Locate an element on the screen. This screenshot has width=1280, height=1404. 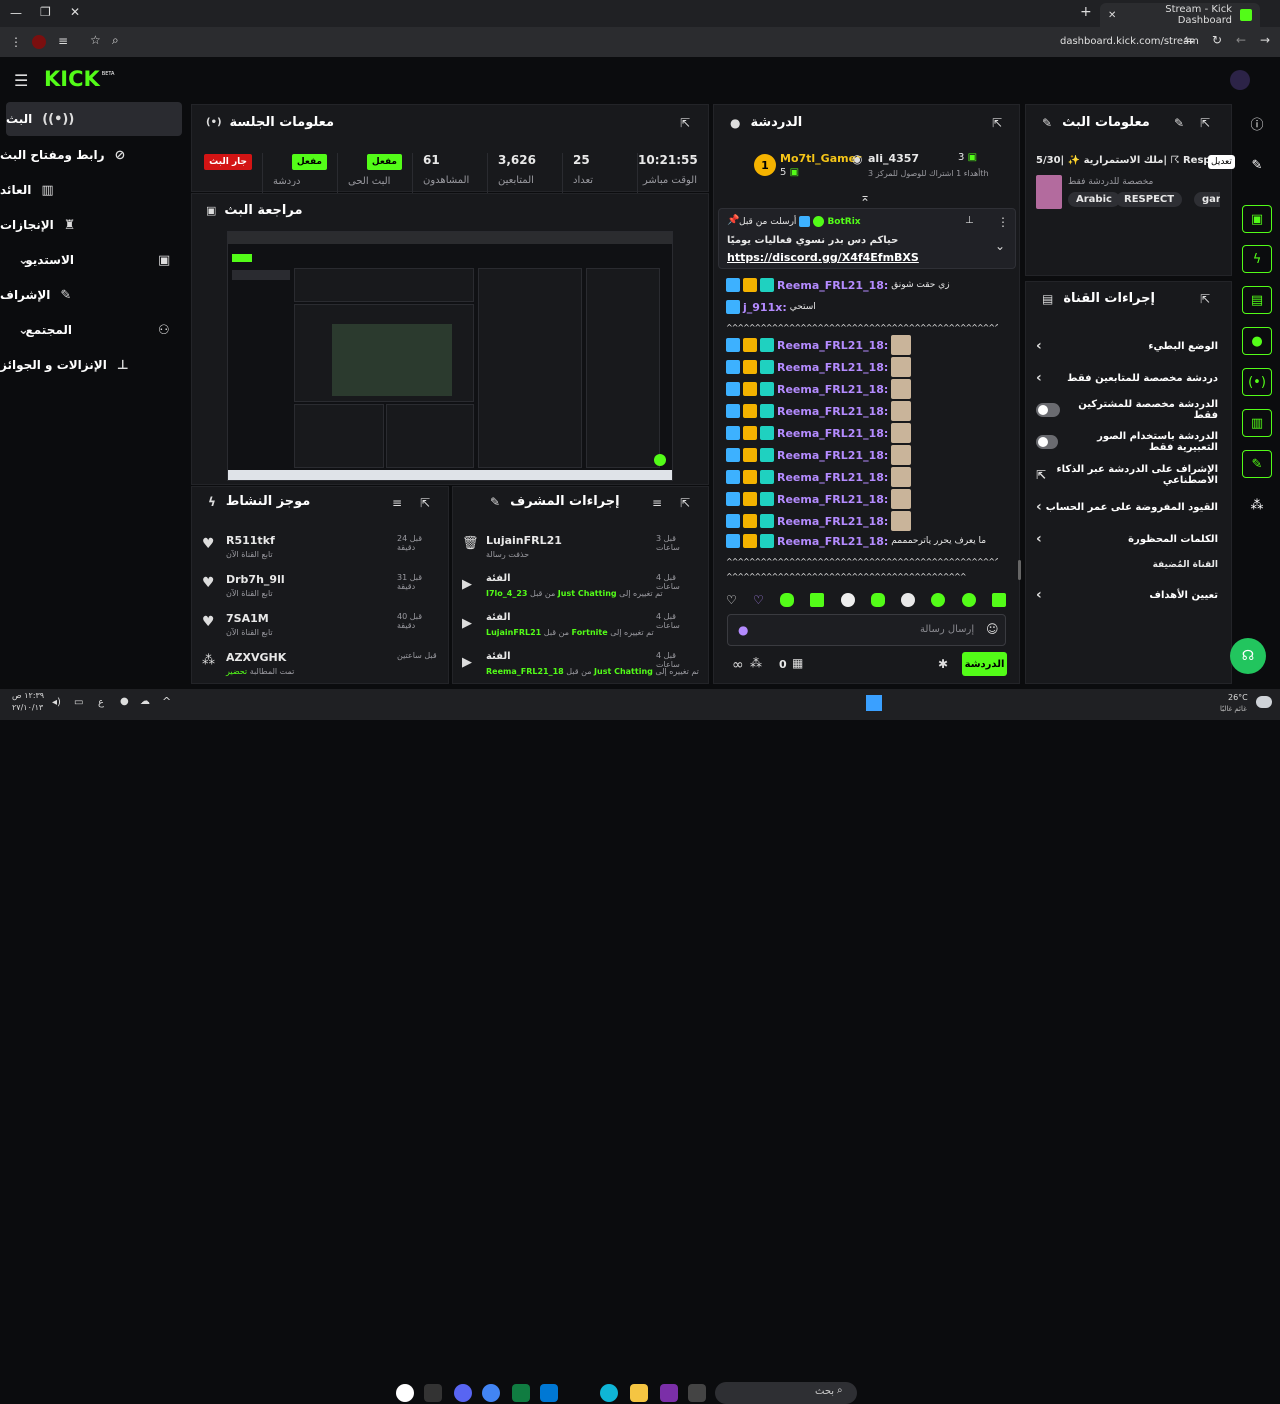
network-icon: ▭ is located at coordinates (78, 702).